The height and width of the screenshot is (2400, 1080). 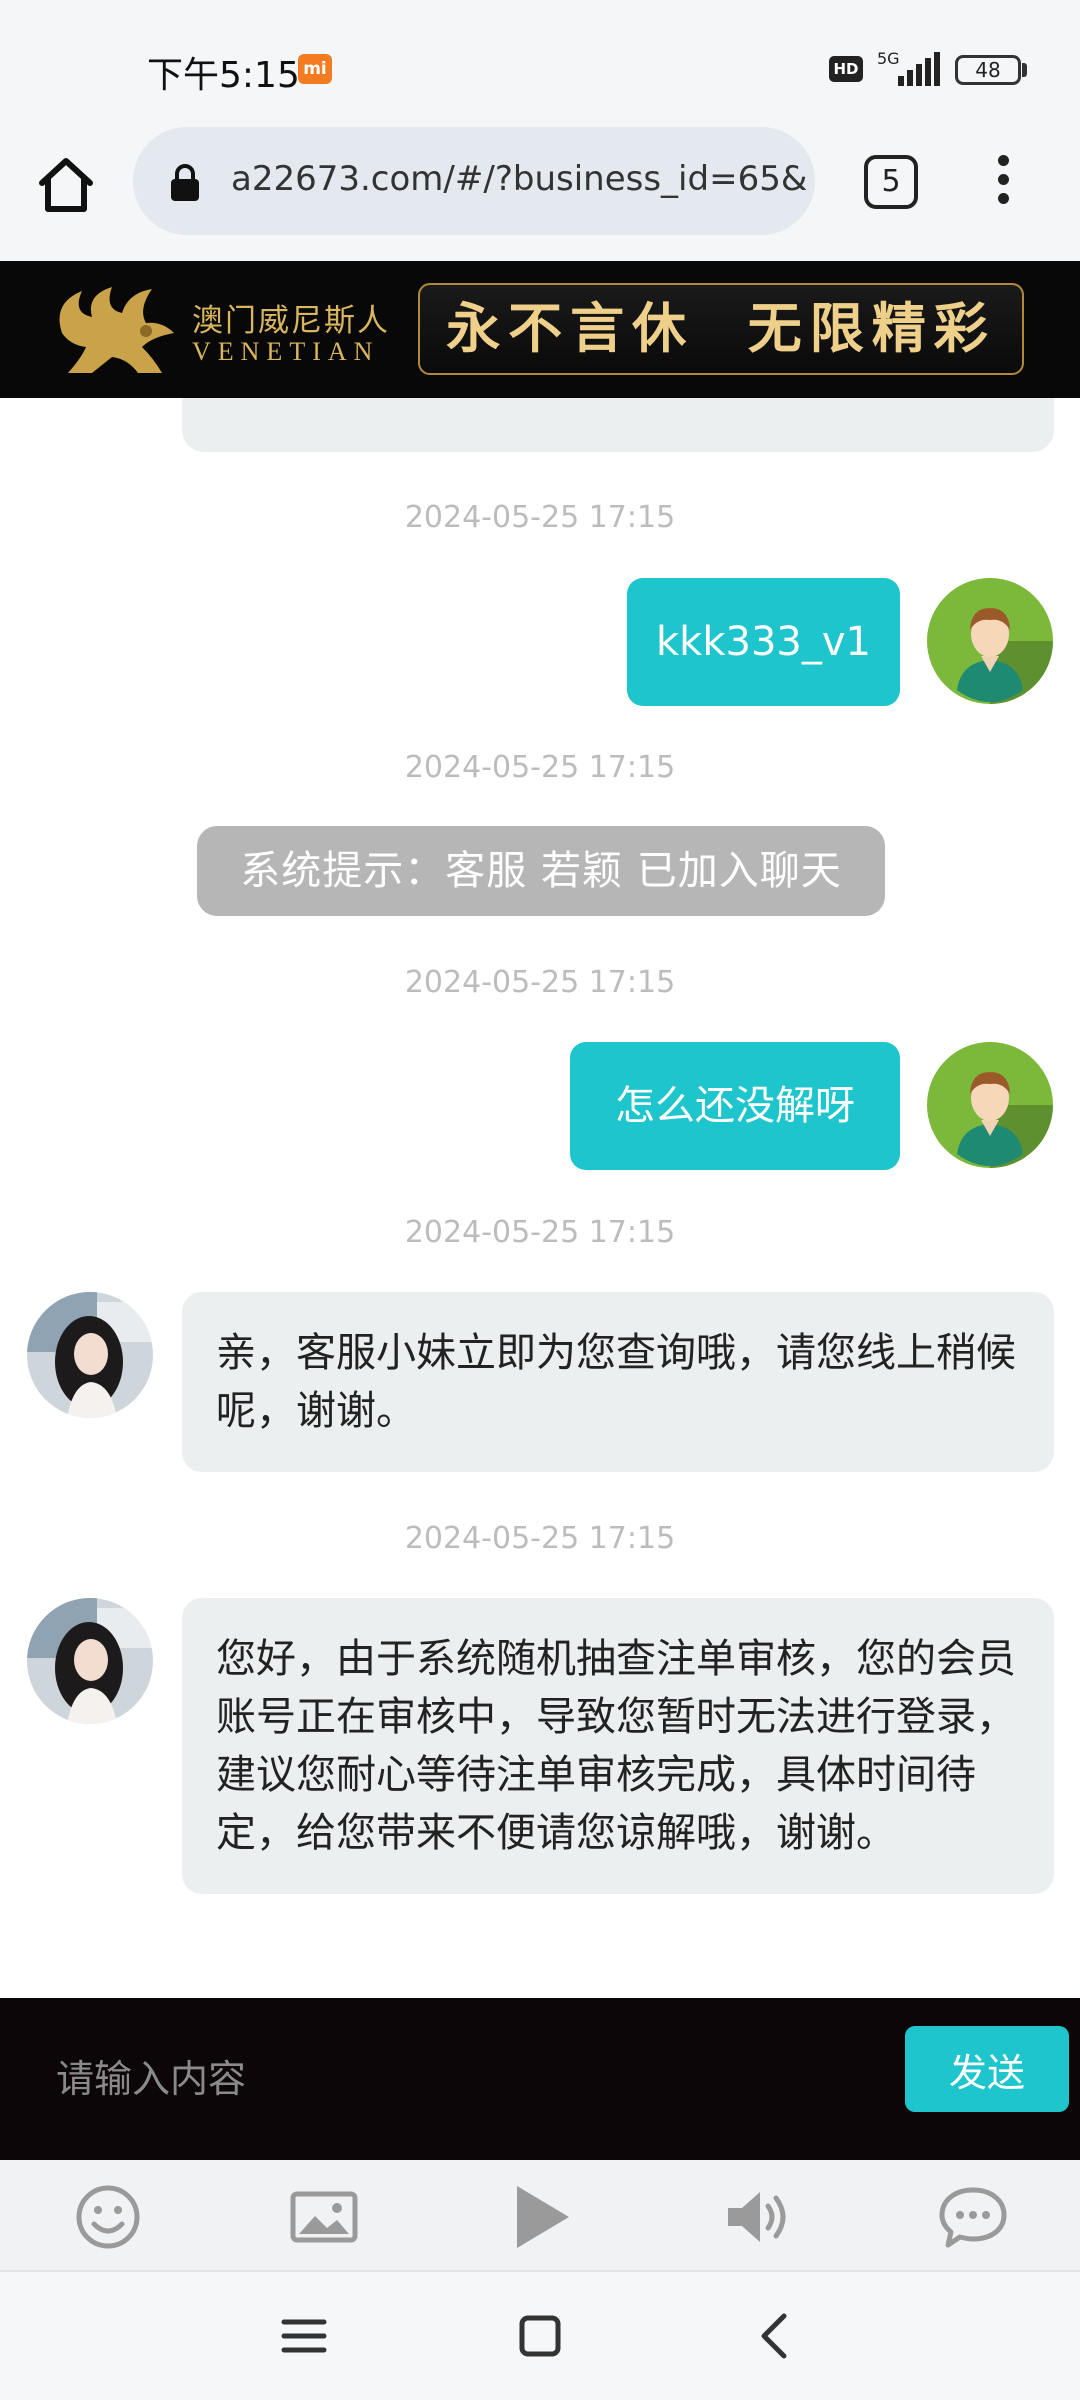 What do you see at coordinates (846, 69) in the screenshot?
I see `hd-voice-icon: HD` at bounding box center [846, 69].